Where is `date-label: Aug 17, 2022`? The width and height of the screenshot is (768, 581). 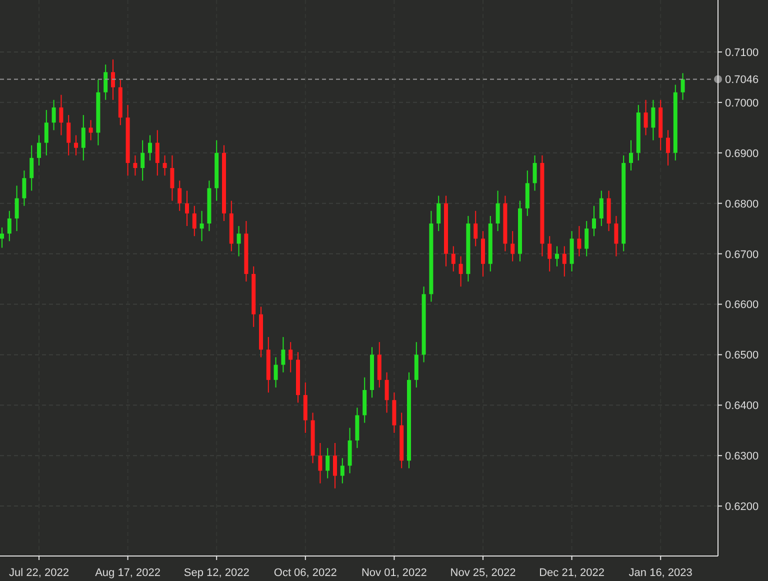 date-label: Aug 17, 2022 is located at coordinates (128, 573).